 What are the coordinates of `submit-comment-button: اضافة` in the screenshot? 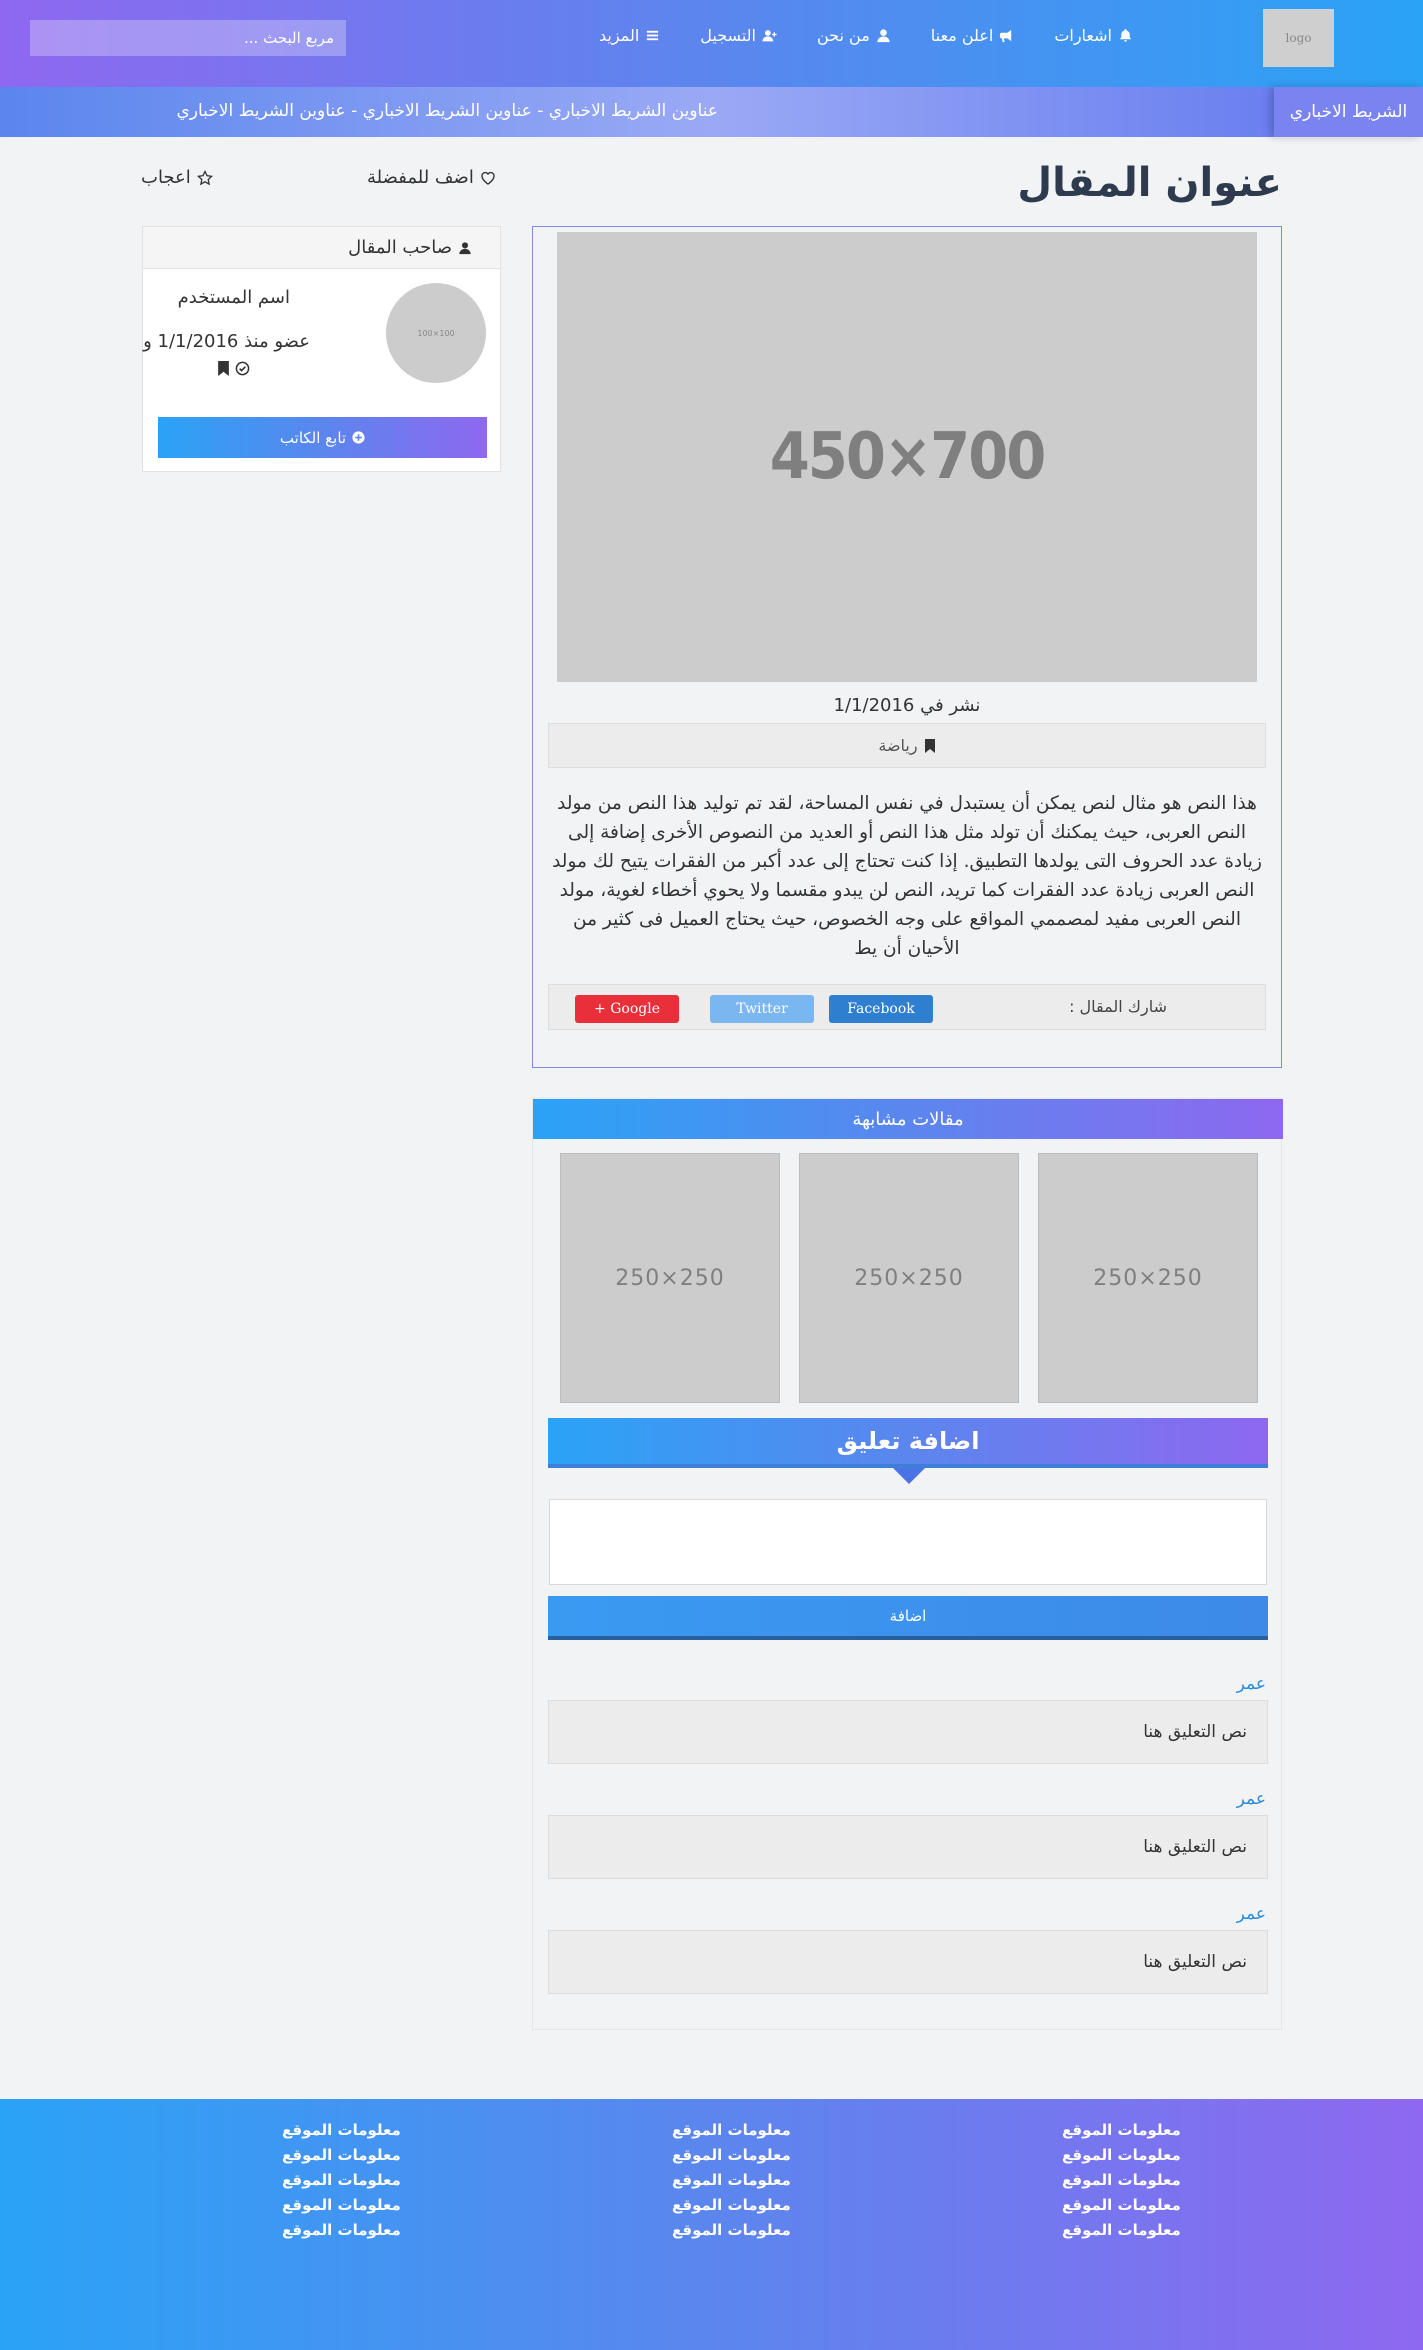 It's located at (908, 1618).